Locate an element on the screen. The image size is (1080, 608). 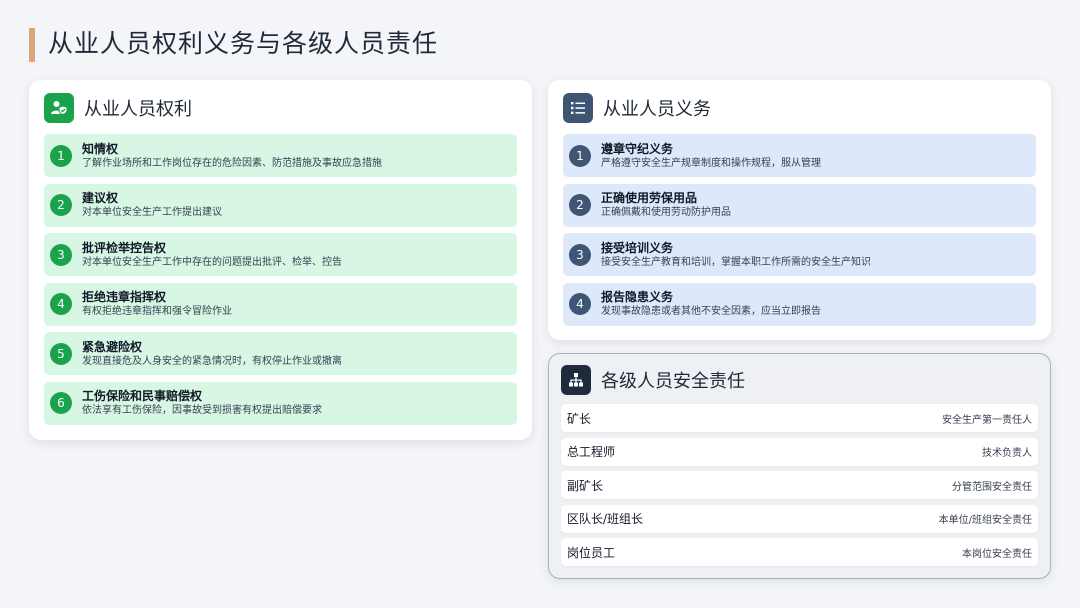
responsibility-row: 矿长 安全生产第一责任人 is located at coordinates (799, 418).